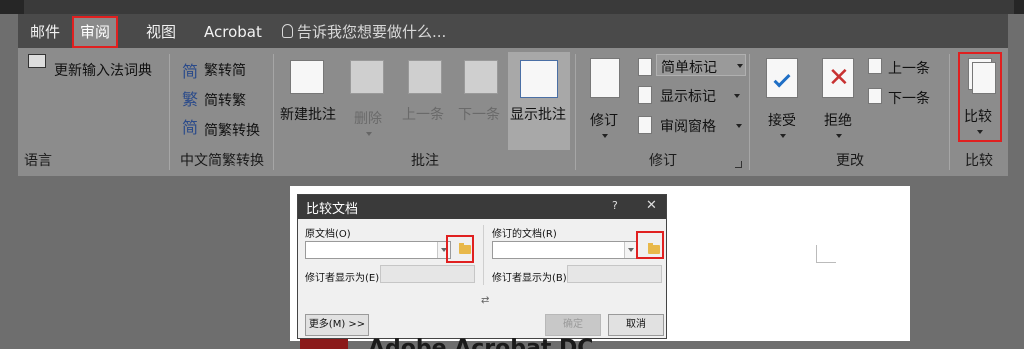 This screenshot has height=349, width=1024. Describe the element at coordinates (663, 161) in the screenshot. I see `group-label-tracking: 修订` at that location.